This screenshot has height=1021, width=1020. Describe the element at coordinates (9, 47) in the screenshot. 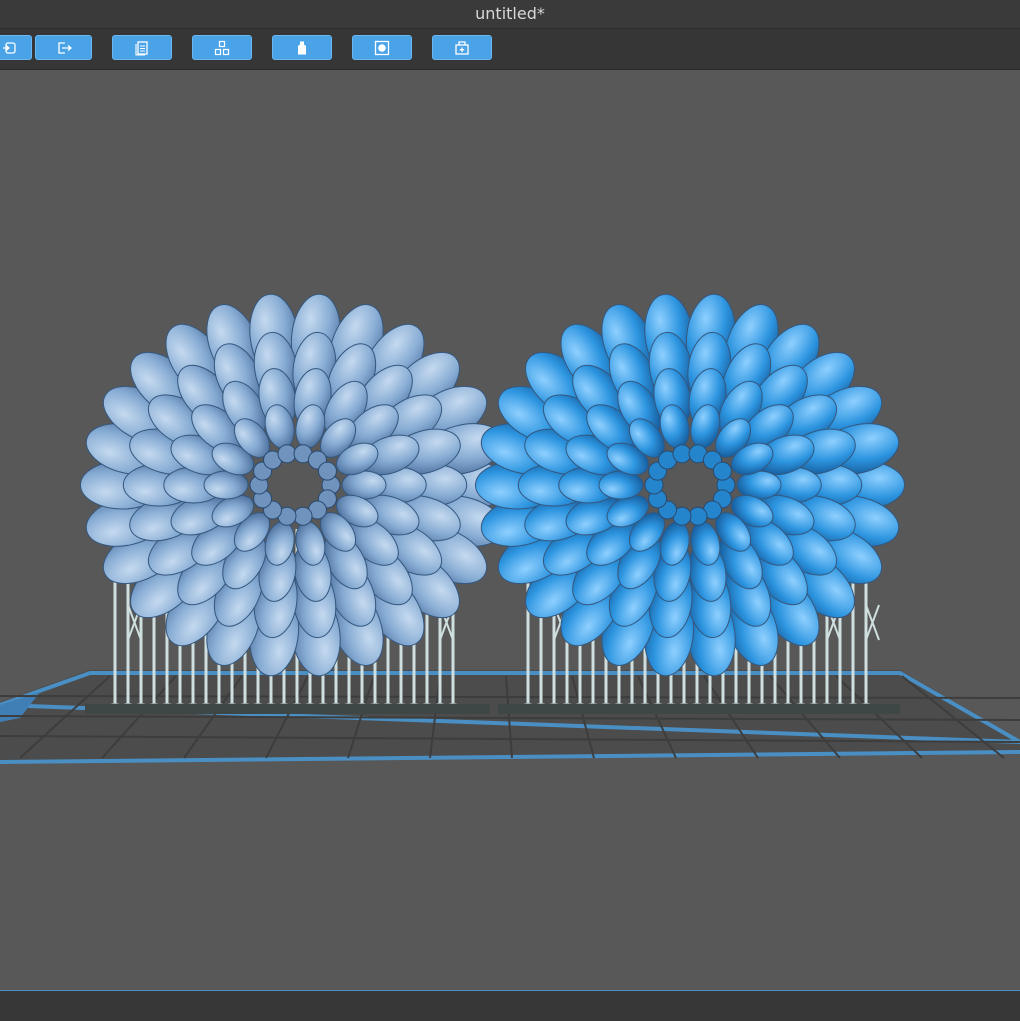

I see `import-icon` at that location.